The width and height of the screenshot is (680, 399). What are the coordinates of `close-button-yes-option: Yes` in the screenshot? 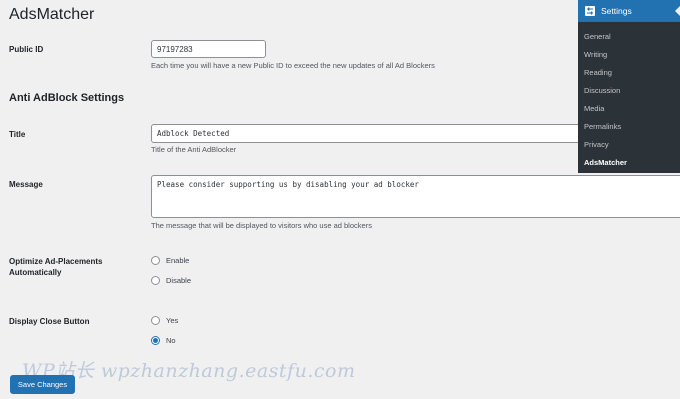 It's located at (164, 320).